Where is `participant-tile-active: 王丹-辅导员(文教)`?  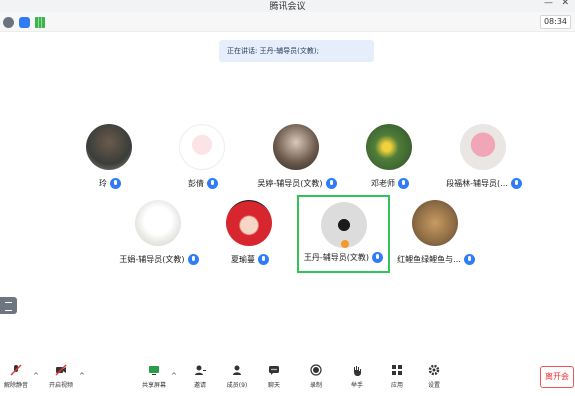
participant-tile-active: 王丹-辅导员(文教) is located at coordinates (343, 234).